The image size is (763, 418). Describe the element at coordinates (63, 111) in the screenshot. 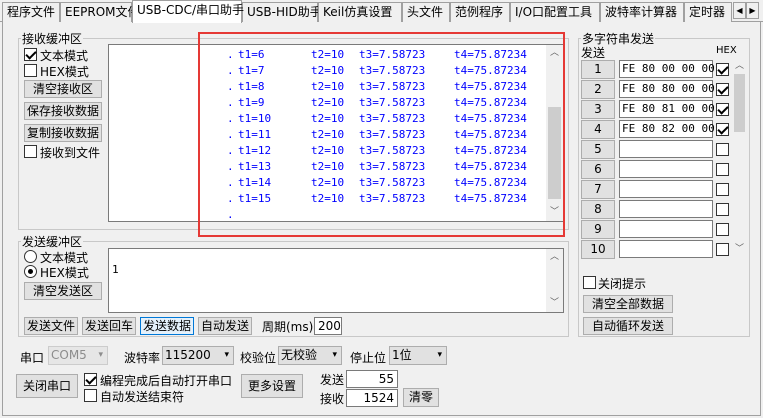

I see `save-receive-data-button: 保存接收数据` at that location.